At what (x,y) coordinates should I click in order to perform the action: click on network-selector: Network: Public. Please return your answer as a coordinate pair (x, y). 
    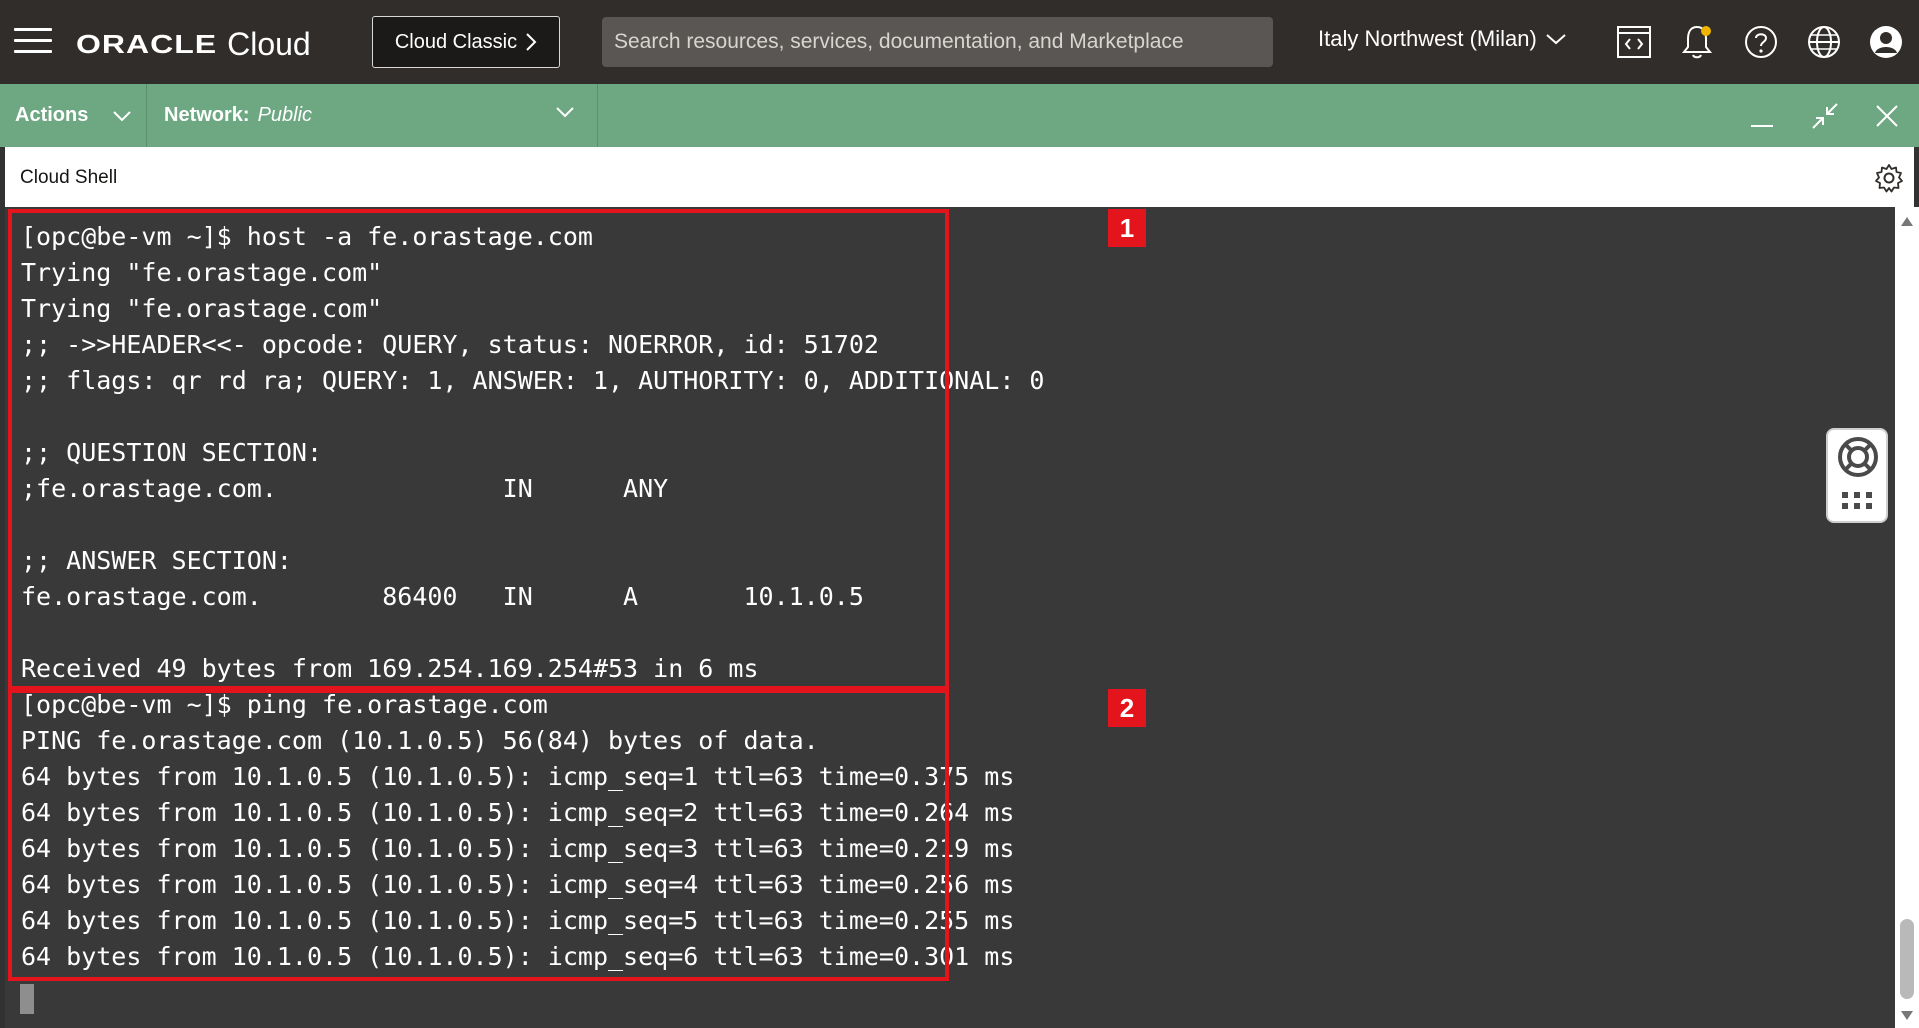
    Looking at the image, I should click on (373, 115).